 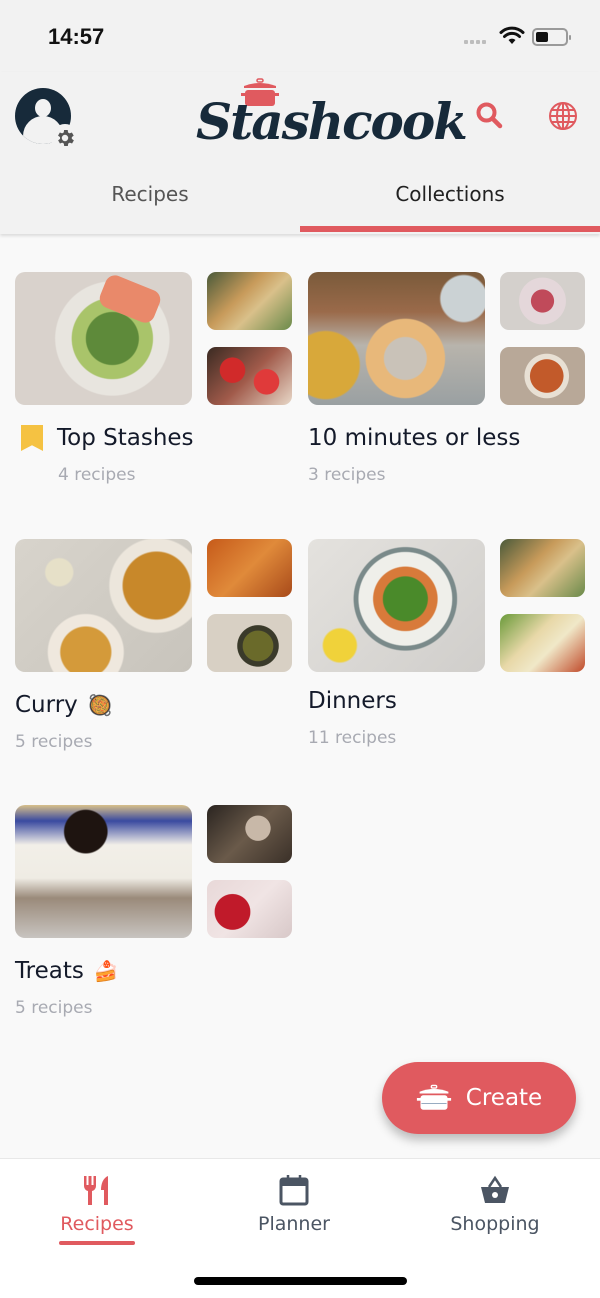 I want to click on collection-title: Curry 🥘, so click(x=153, y=705).